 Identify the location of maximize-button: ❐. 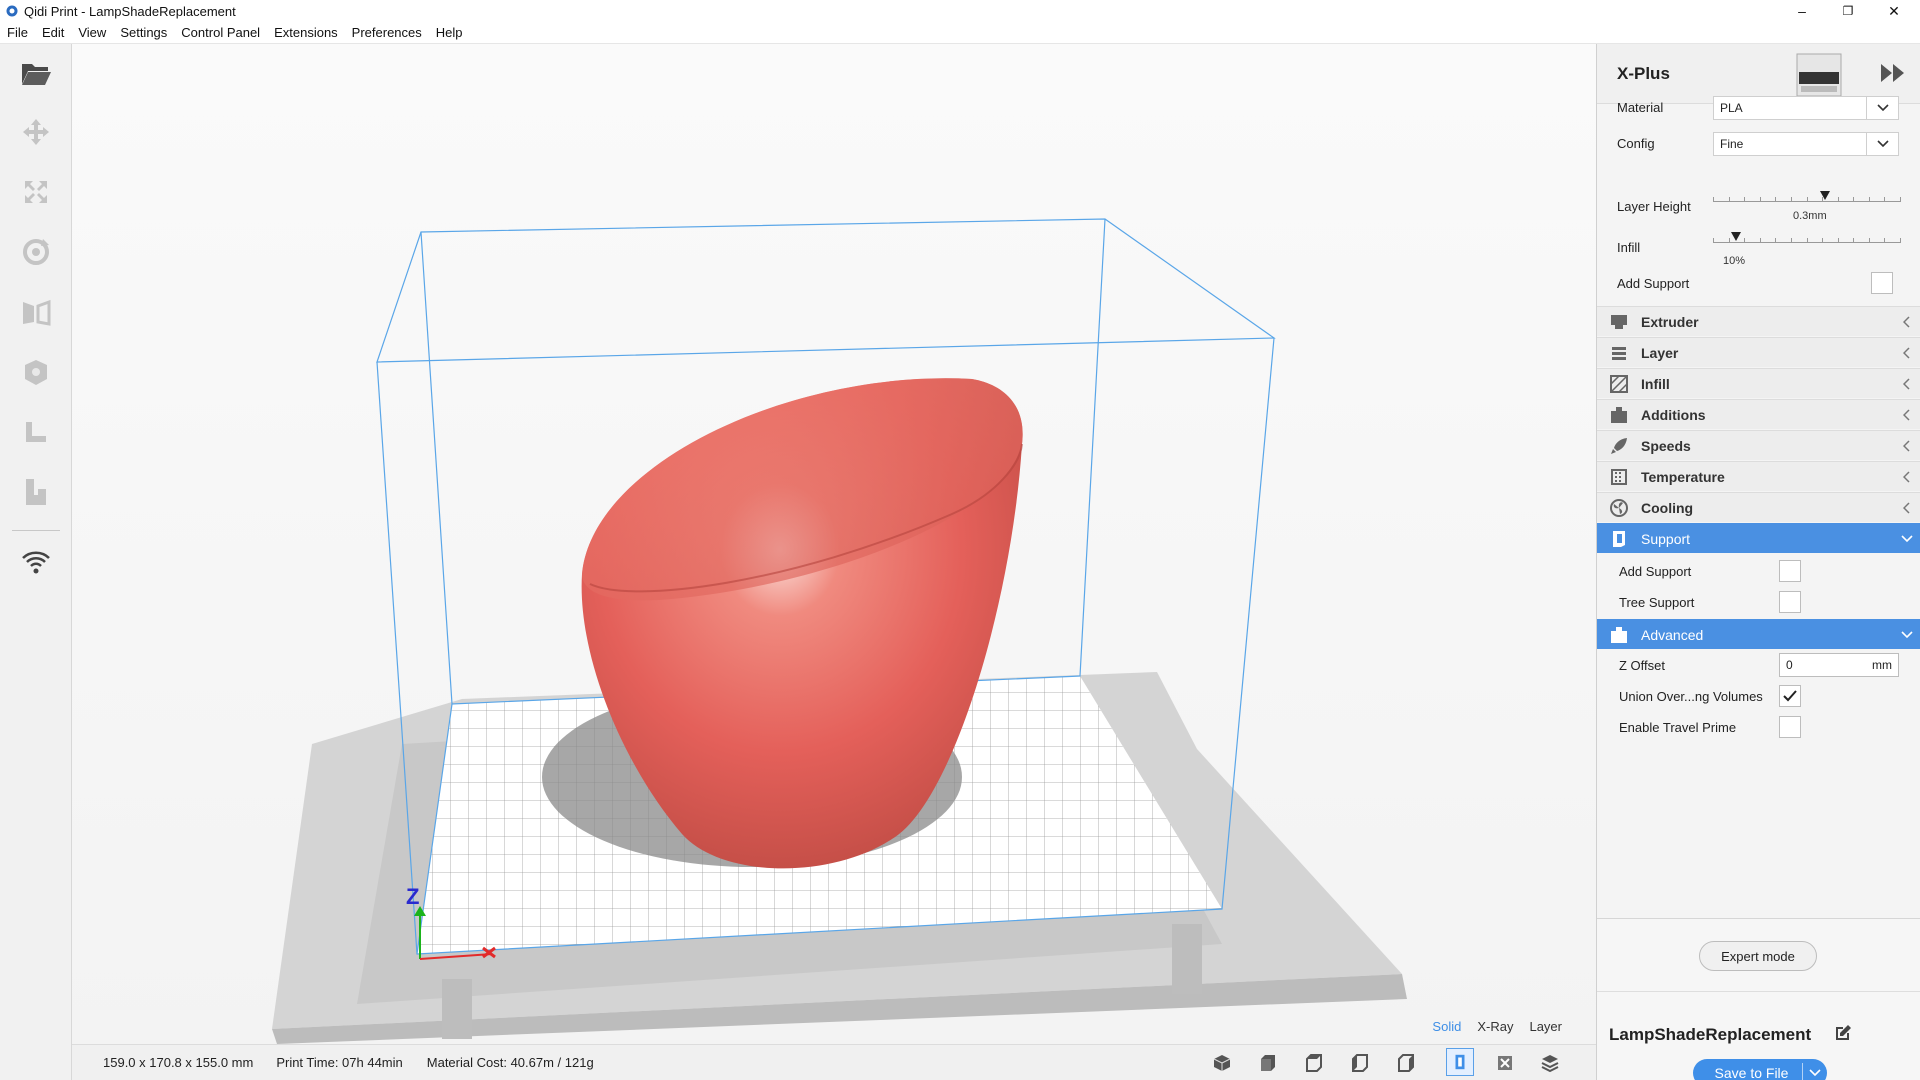
(1848, 11).